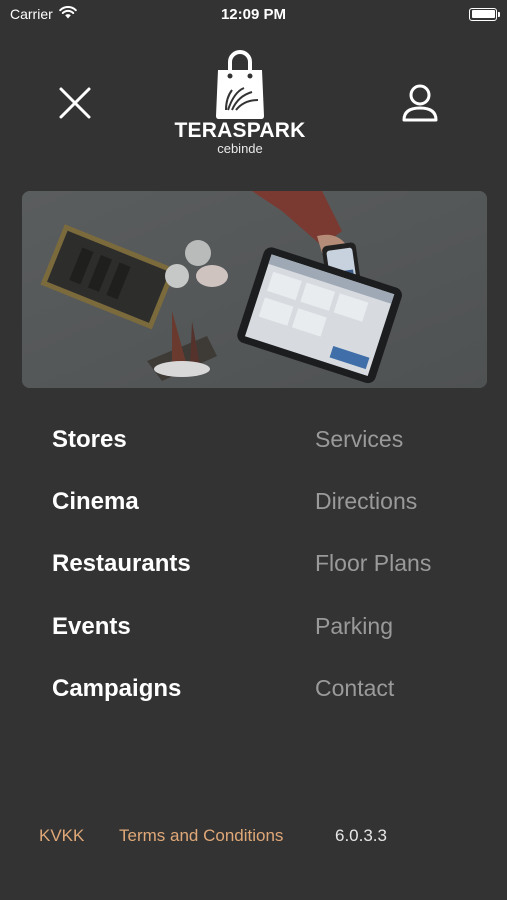  I want to click on menu-item-events: Events, so click(91, 627).